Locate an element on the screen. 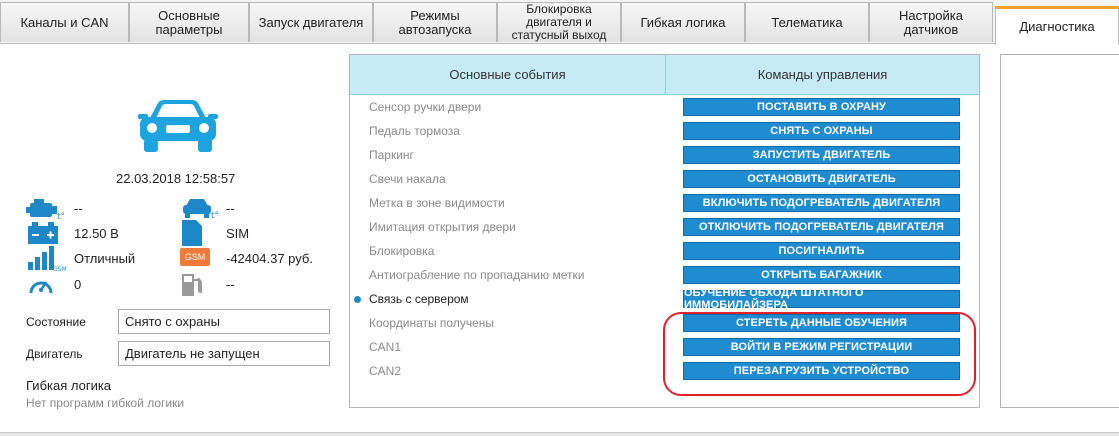 This screenshot has width=1119, height=436. right-panel is located at coordinates (1059, 231).